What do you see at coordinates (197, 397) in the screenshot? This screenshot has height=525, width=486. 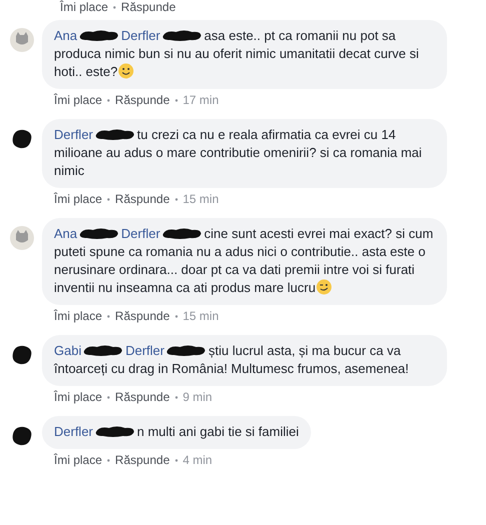 I see `timestamp: 9 min` at bounding box center [197, 397].